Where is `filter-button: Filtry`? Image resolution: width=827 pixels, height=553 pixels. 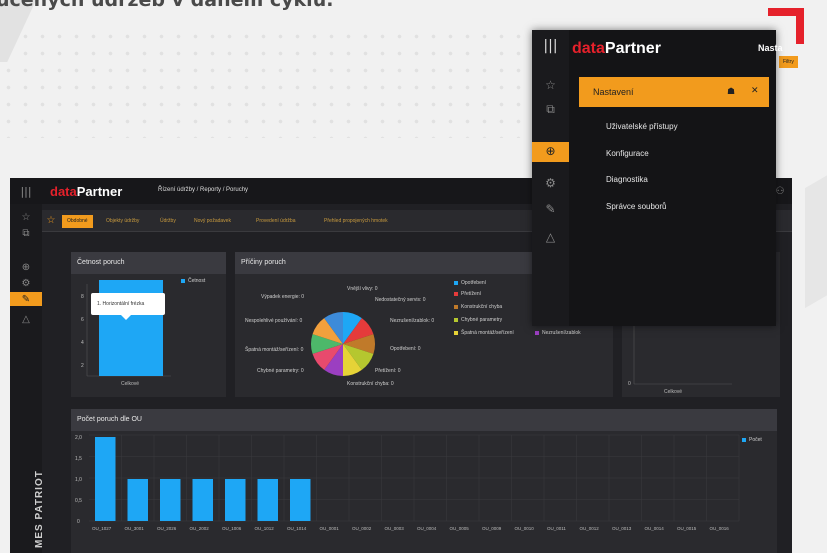
filter-button: Filtry is located at coordinates (788, 62).